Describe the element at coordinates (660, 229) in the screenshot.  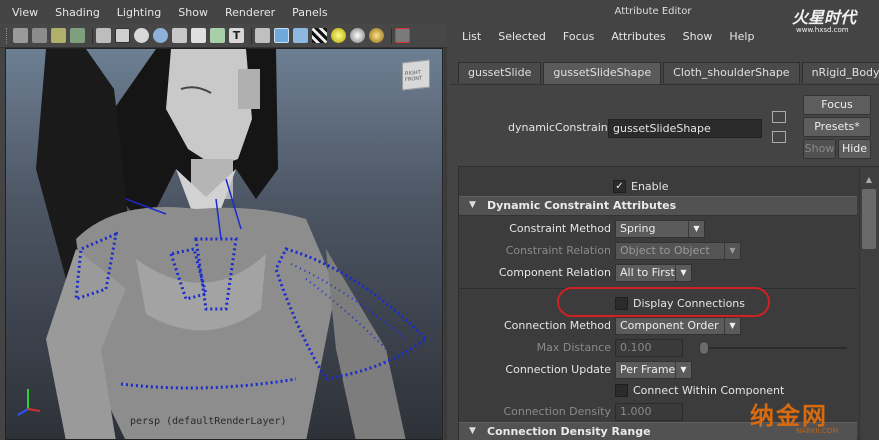
I see `constraint-method-dropdown: Spring ▼` at that location.